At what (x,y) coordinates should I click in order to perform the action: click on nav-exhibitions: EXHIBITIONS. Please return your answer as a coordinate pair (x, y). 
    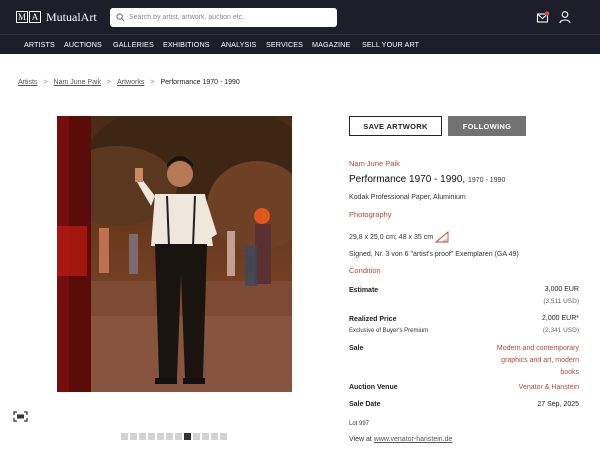
    Looking at the image, I should click on (186, 44).